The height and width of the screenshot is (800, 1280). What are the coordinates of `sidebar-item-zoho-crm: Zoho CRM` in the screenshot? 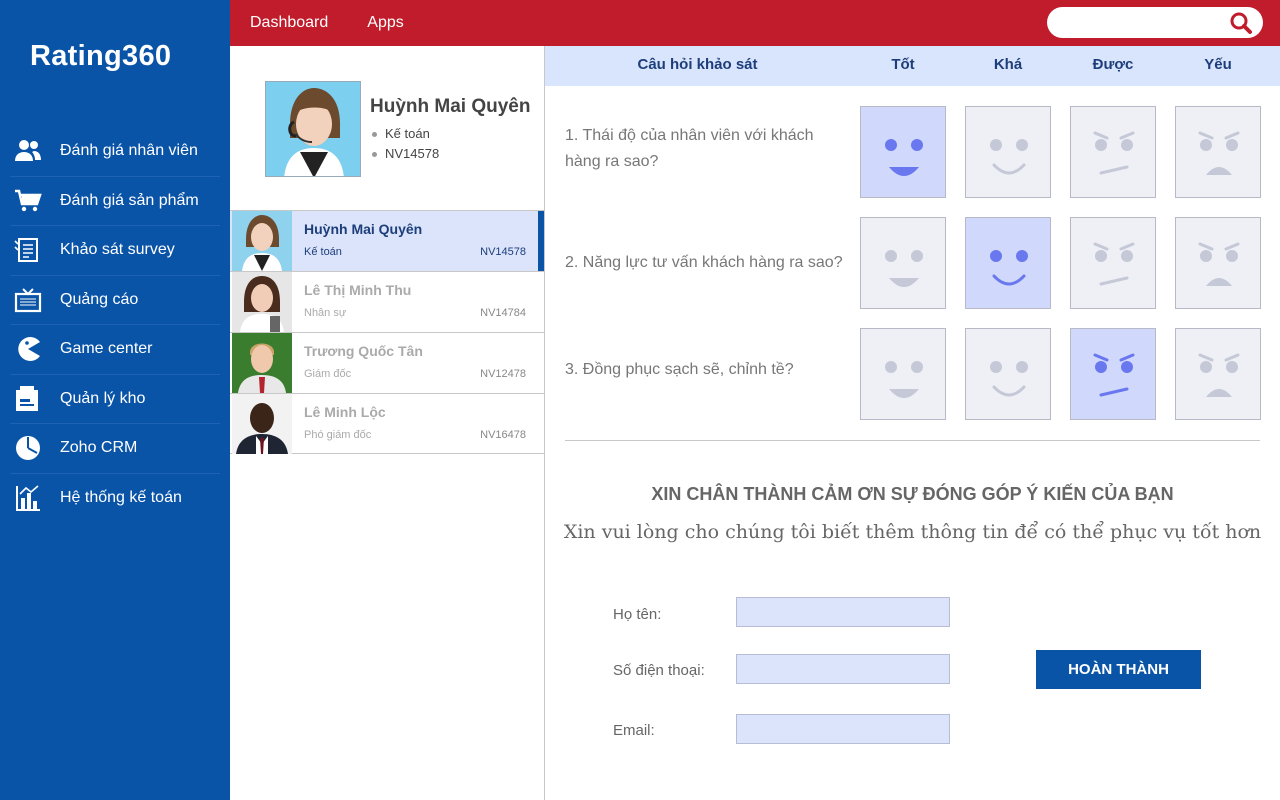 It's located at (115, 449).